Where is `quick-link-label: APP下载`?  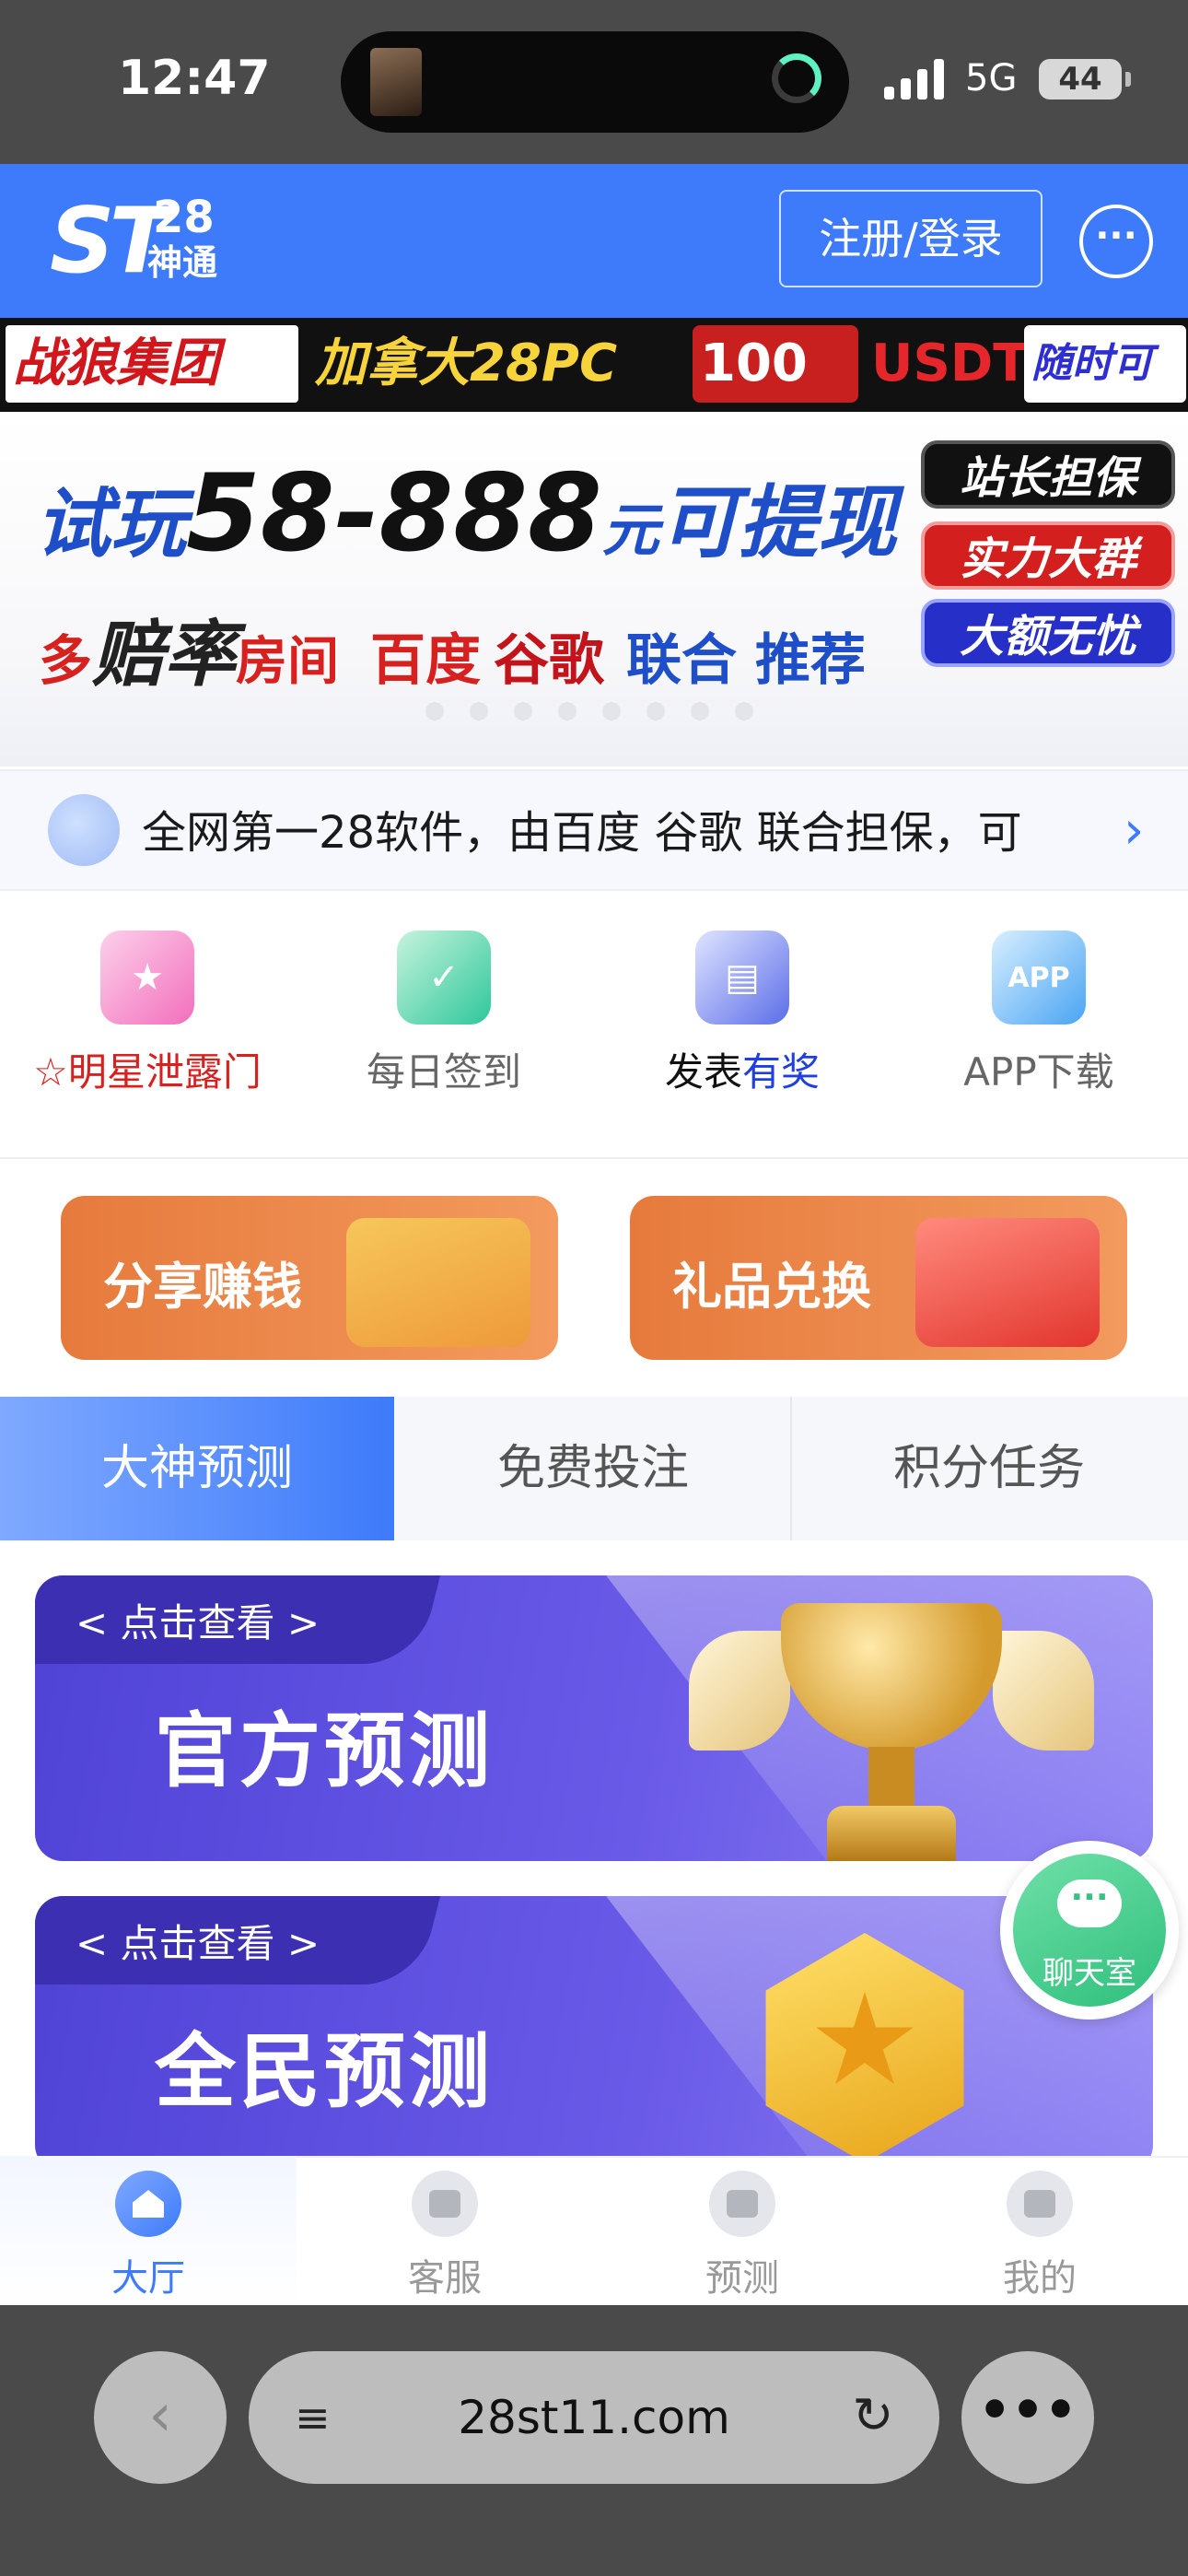
quick-link-label: APP下载 is located at coordinates (1038, 1072).